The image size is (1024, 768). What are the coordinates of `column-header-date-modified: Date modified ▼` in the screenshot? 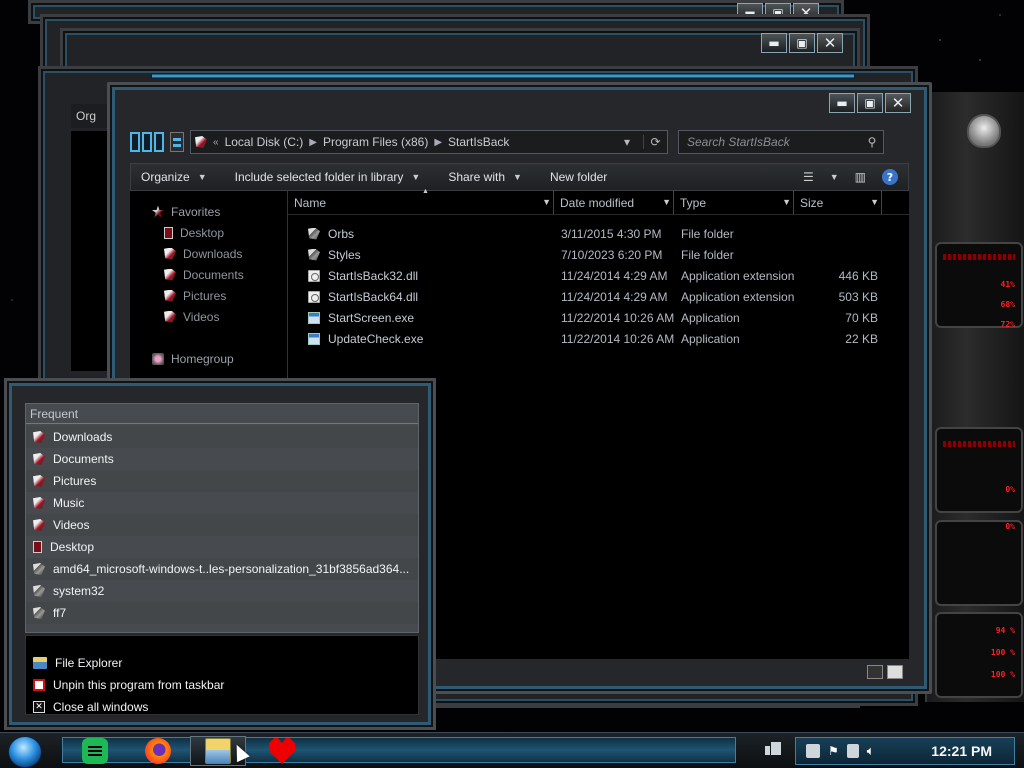 It's located at (614, 202).